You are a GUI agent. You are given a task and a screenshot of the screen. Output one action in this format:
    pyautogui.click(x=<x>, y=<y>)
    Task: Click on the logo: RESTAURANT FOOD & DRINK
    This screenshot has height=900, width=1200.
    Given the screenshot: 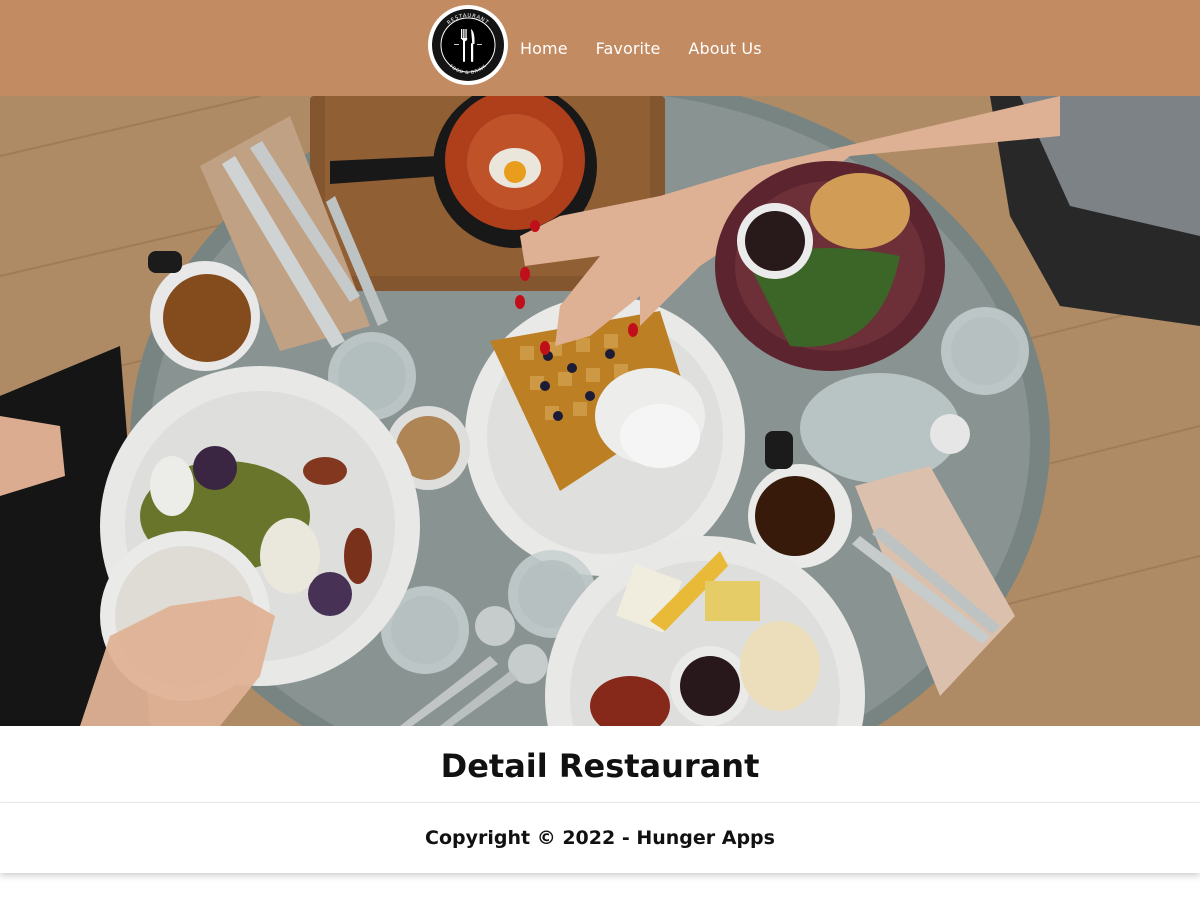 What is the action you would take?
    pyautogui.click(x=468, y=45)
    